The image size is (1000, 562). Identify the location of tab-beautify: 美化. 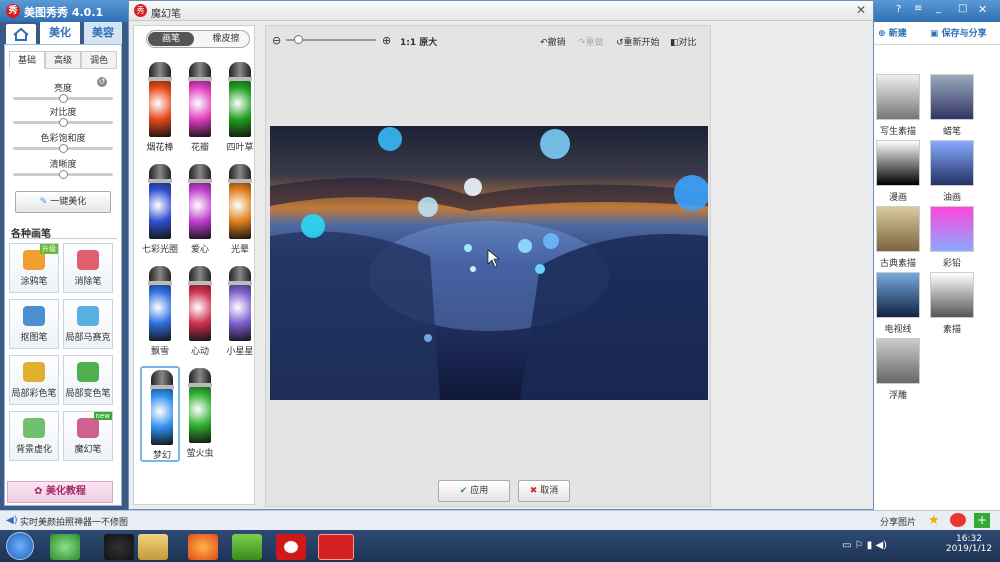
(60, 33).